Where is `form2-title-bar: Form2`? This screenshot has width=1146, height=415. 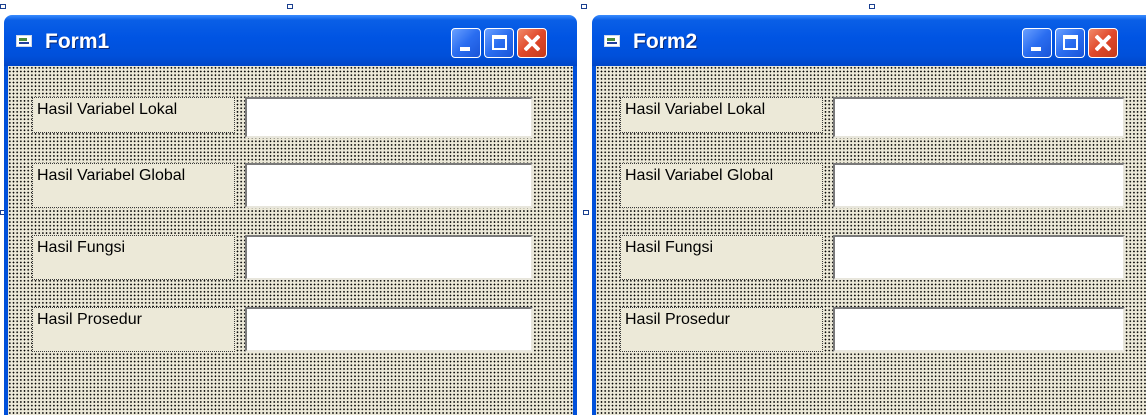
form2-title-bar: Form2 is located at coordinates (869, 40).